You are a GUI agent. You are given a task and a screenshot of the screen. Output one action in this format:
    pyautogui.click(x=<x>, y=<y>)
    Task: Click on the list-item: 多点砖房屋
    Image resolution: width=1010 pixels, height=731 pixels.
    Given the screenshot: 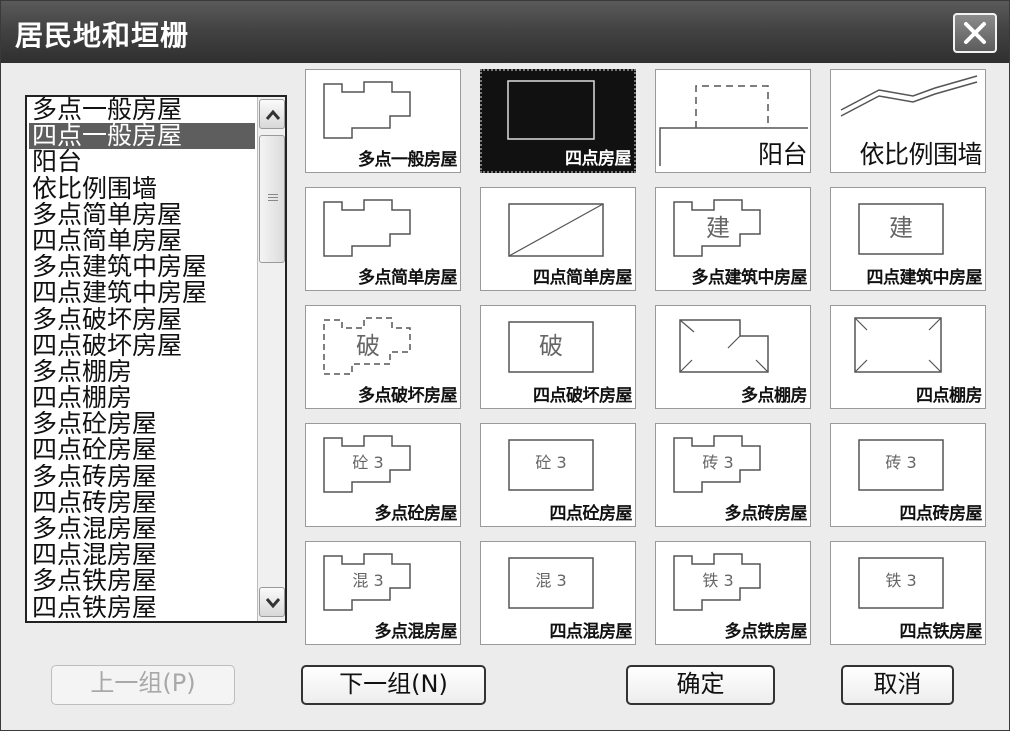 What is the action you would take?
    pyautogui.click(x=142, y=477)
    